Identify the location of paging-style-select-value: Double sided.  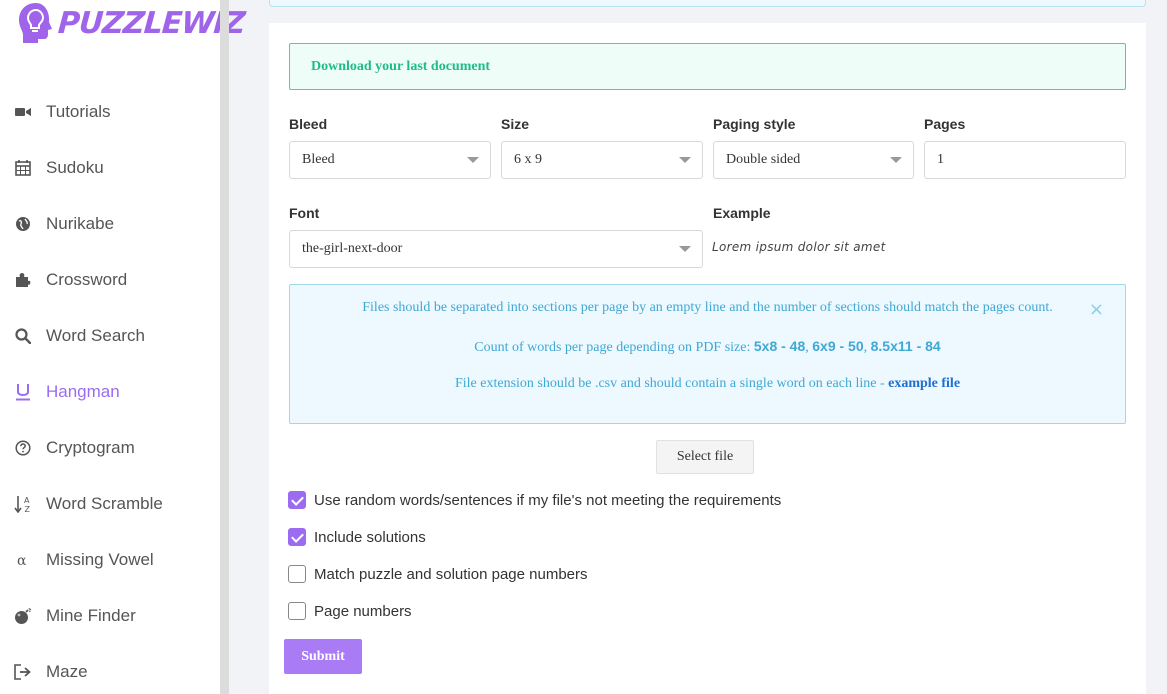
(763, 159).